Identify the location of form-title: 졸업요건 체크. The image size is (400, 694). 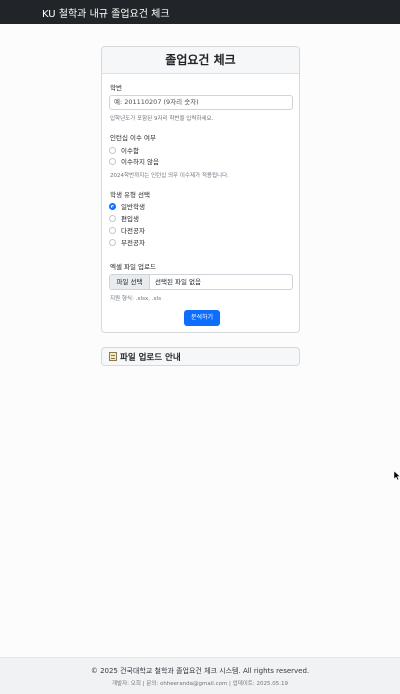
(200, 60).